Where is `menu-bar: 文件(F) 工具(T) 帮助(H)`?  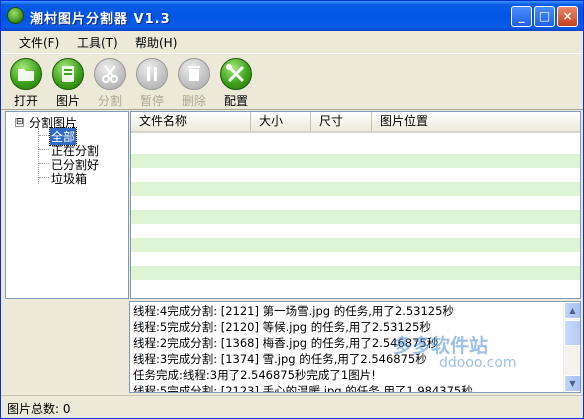 menu-bar: 文件(F) 工具(T) 帮助(H) is located at coordinates (292, 42).